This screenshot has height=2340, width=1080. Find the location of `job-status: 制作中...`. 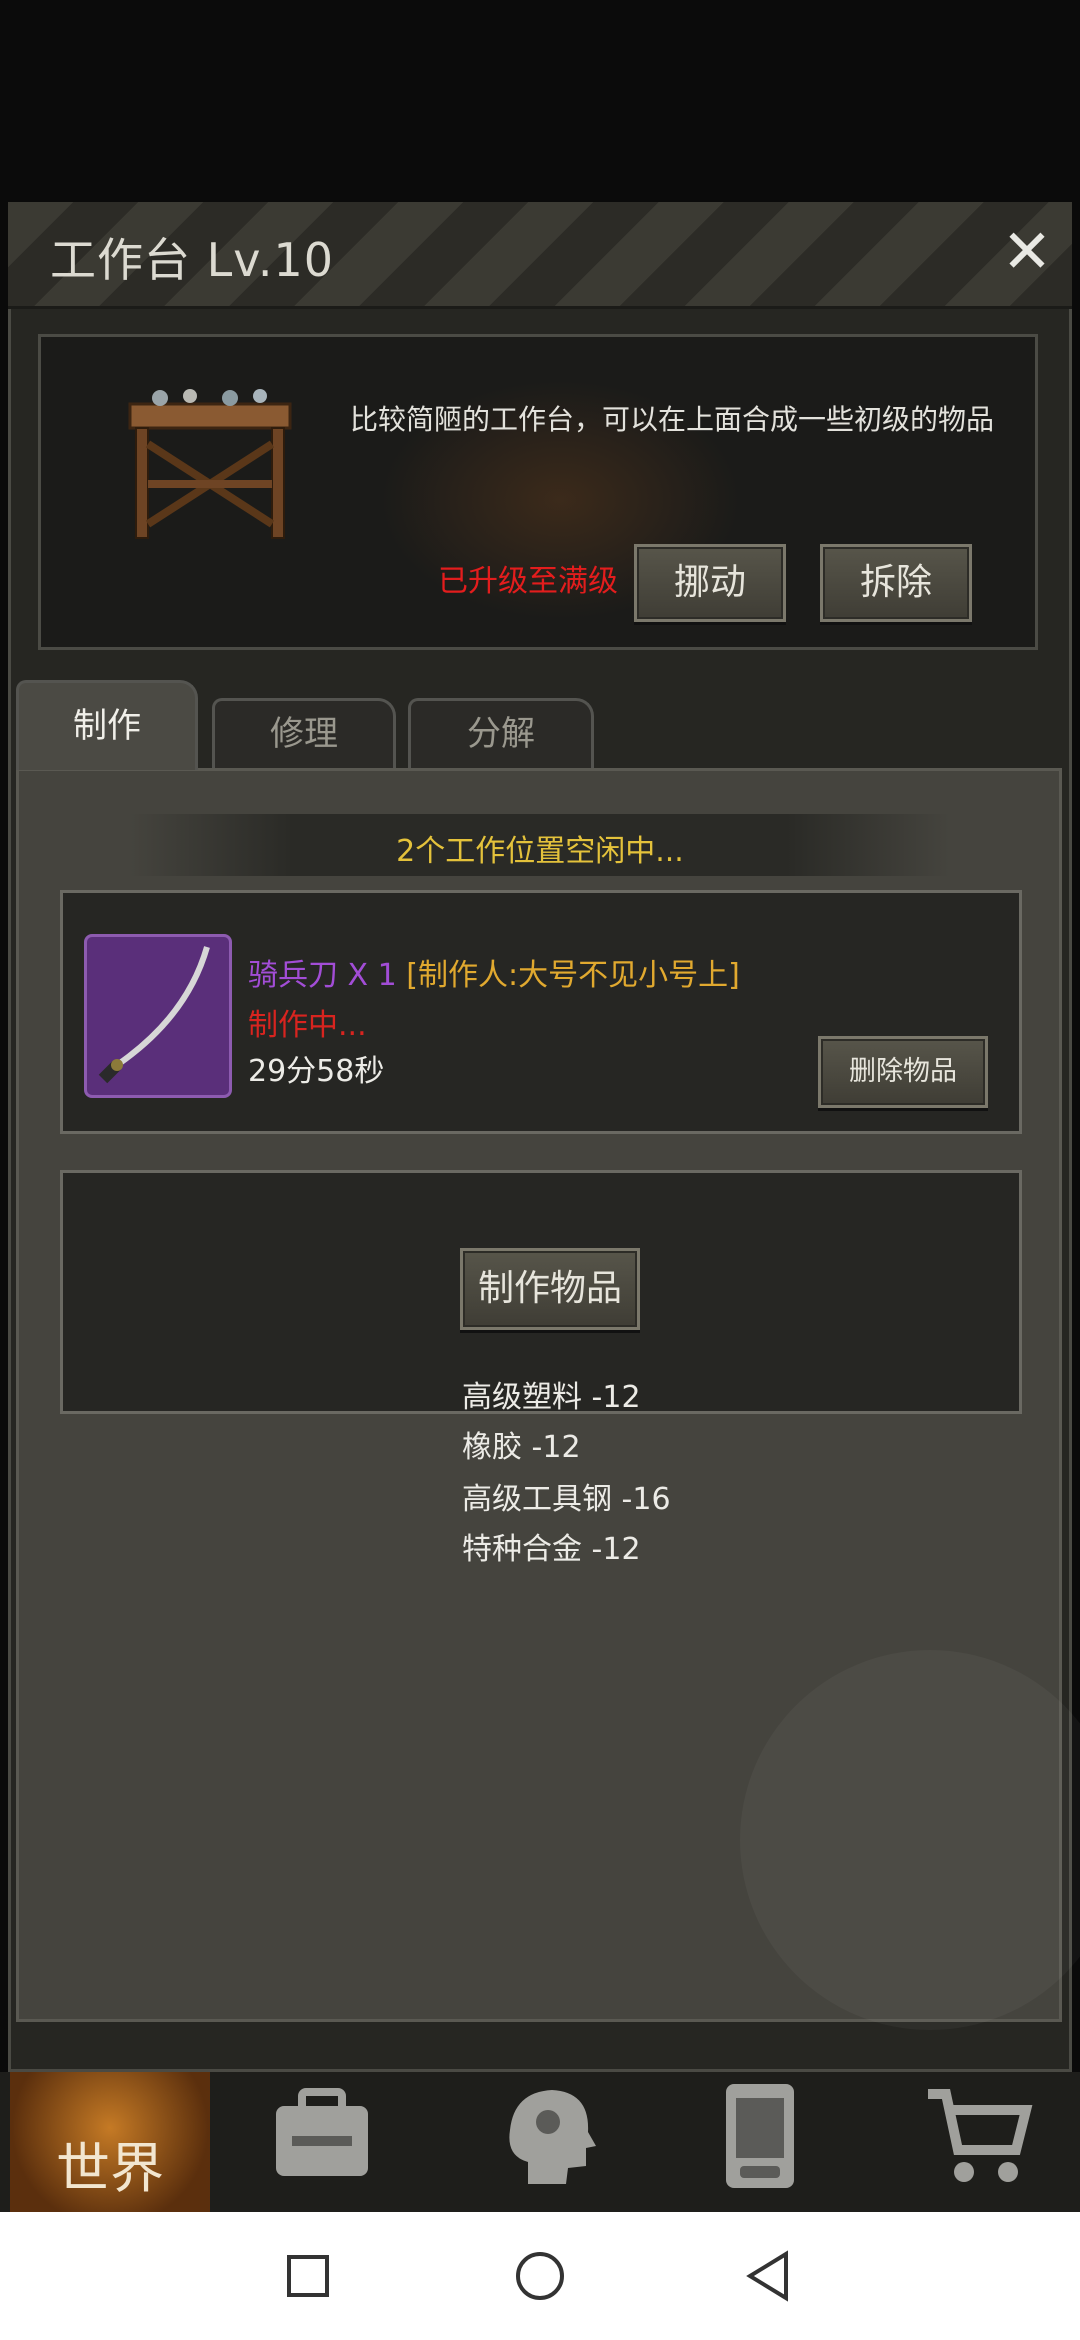

job-status: 制作中... is located at coordinates (307, 1025).